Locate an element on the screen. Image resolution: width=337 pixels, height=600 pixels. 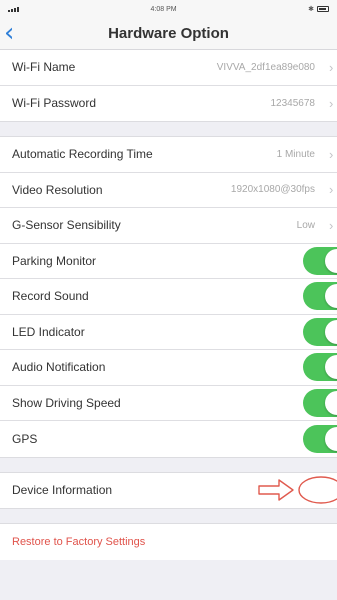
auto-recording-time-label: Automatic Recording Time is located at coordinates (82, 154).